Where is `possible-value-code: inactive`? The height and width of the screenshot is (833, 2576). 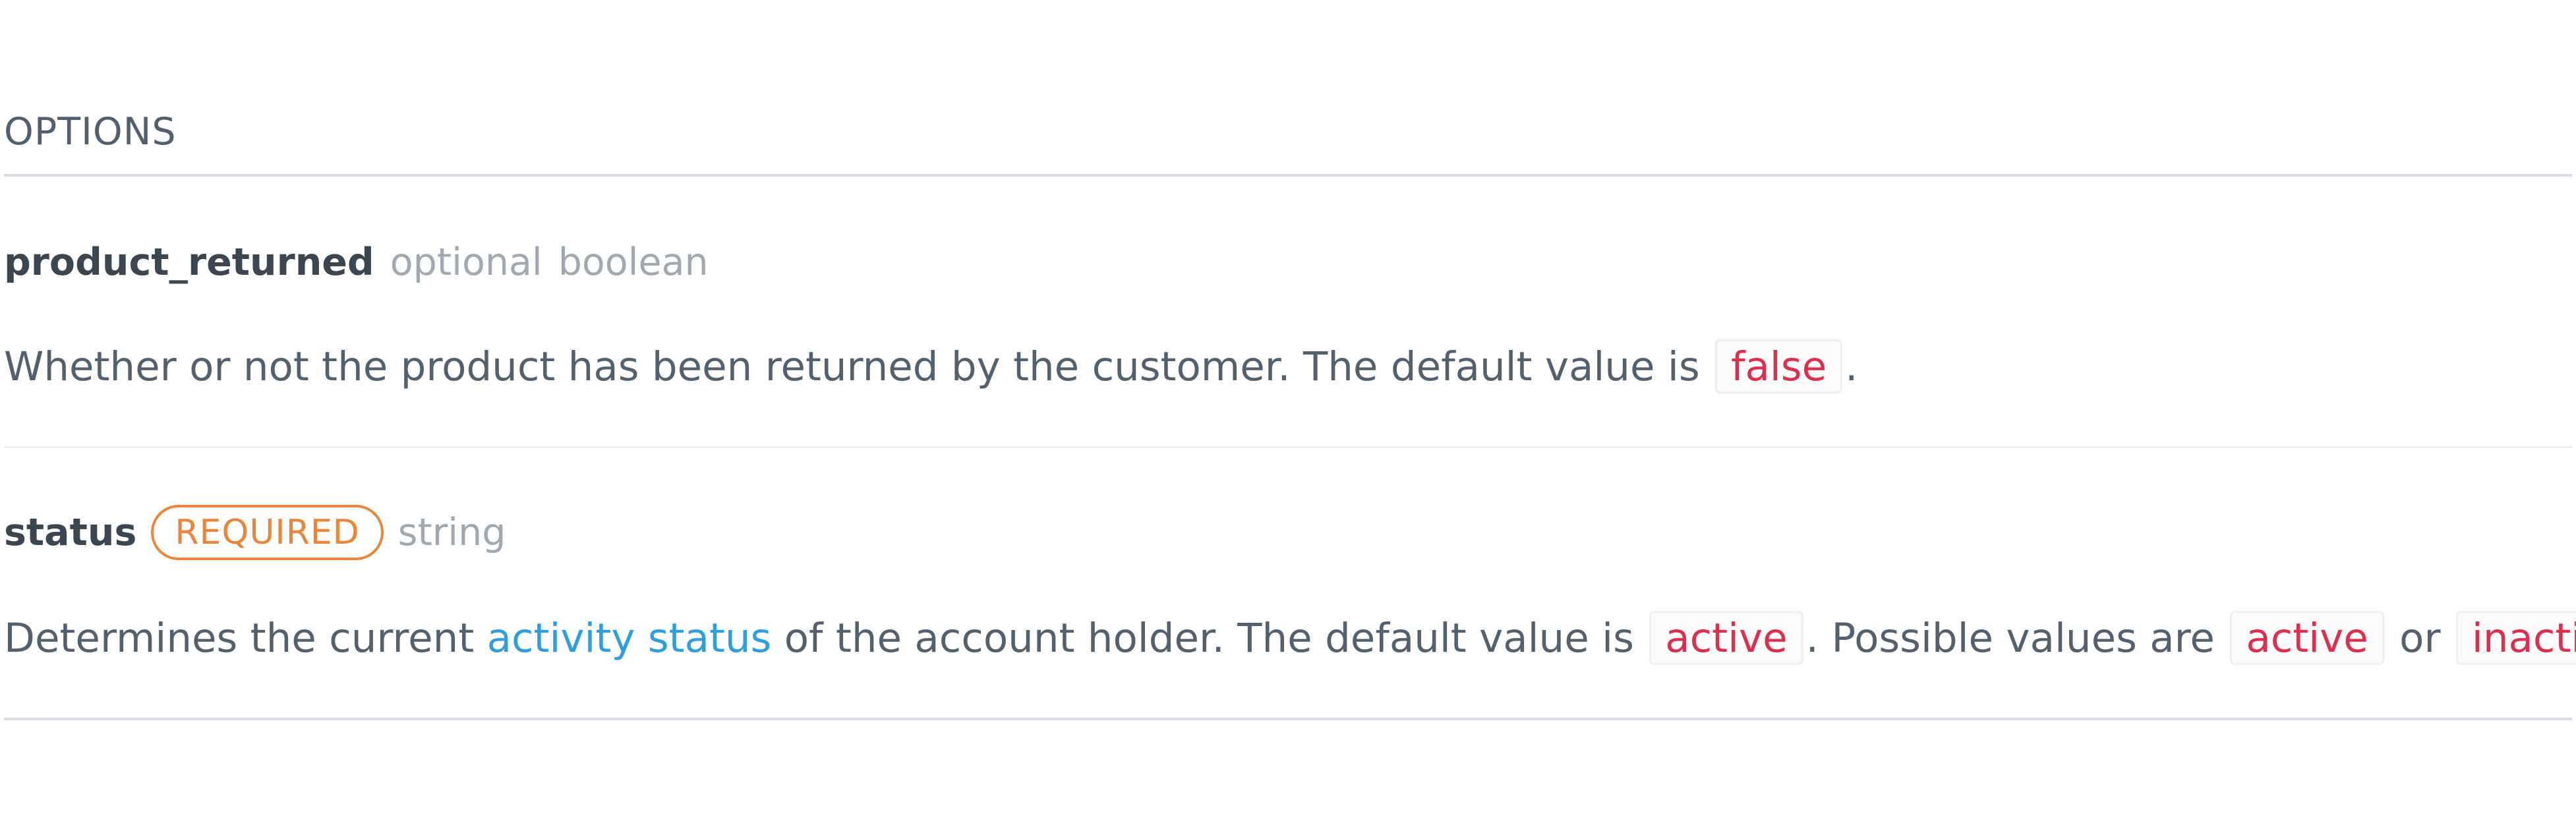
possible-value-code: inactive is located at coordinates (2515, 638).